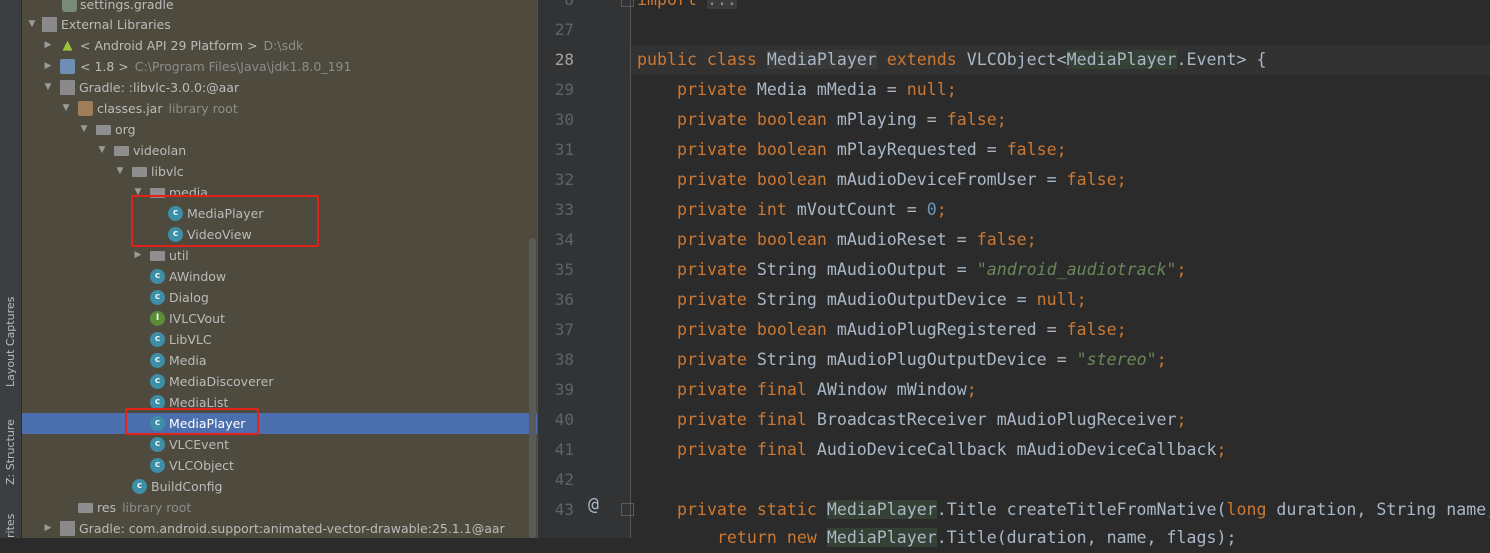 This screenshot has width=1490, height=553. I want to click on jdk-folder-icon, so click(67, 66).